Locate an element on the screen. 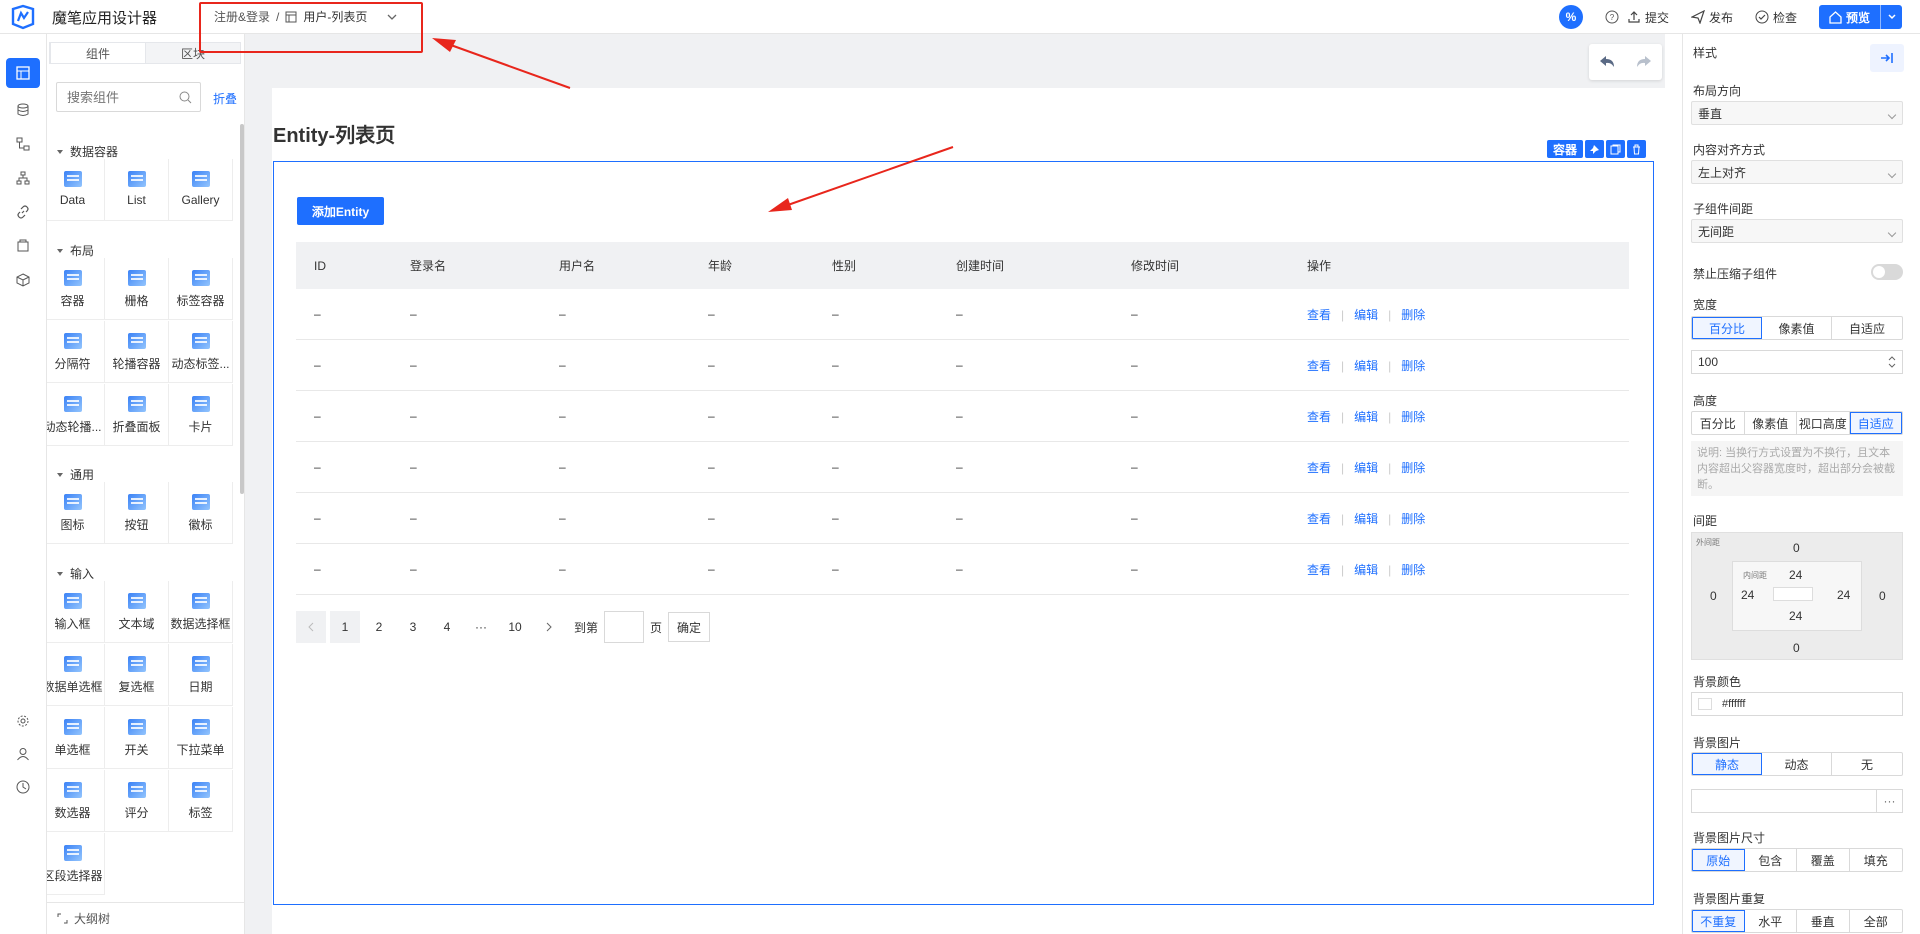 The image size is (1920, 934). page-number: 2 is located at coordinates (379, 627).